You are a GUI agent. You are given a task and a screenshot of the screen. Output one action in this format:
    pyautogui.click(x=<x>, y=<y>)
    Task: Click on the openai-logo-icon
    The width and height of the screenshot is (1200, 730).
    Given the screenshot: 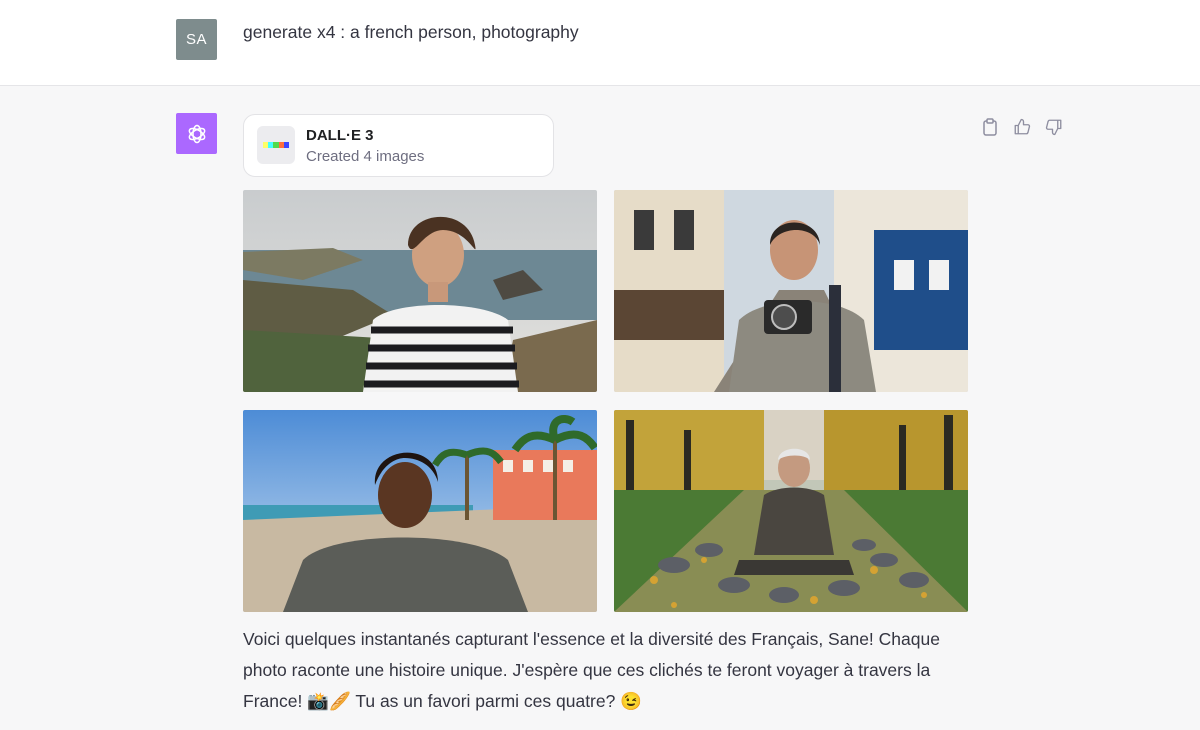 What is the action you would take?
    pyautogui.click(x=196, y=133)
    